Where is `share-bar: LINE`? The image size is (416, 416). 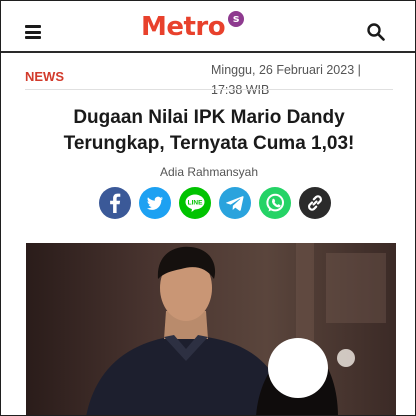
share-bar: LINE is located at coordinates (219, 203).